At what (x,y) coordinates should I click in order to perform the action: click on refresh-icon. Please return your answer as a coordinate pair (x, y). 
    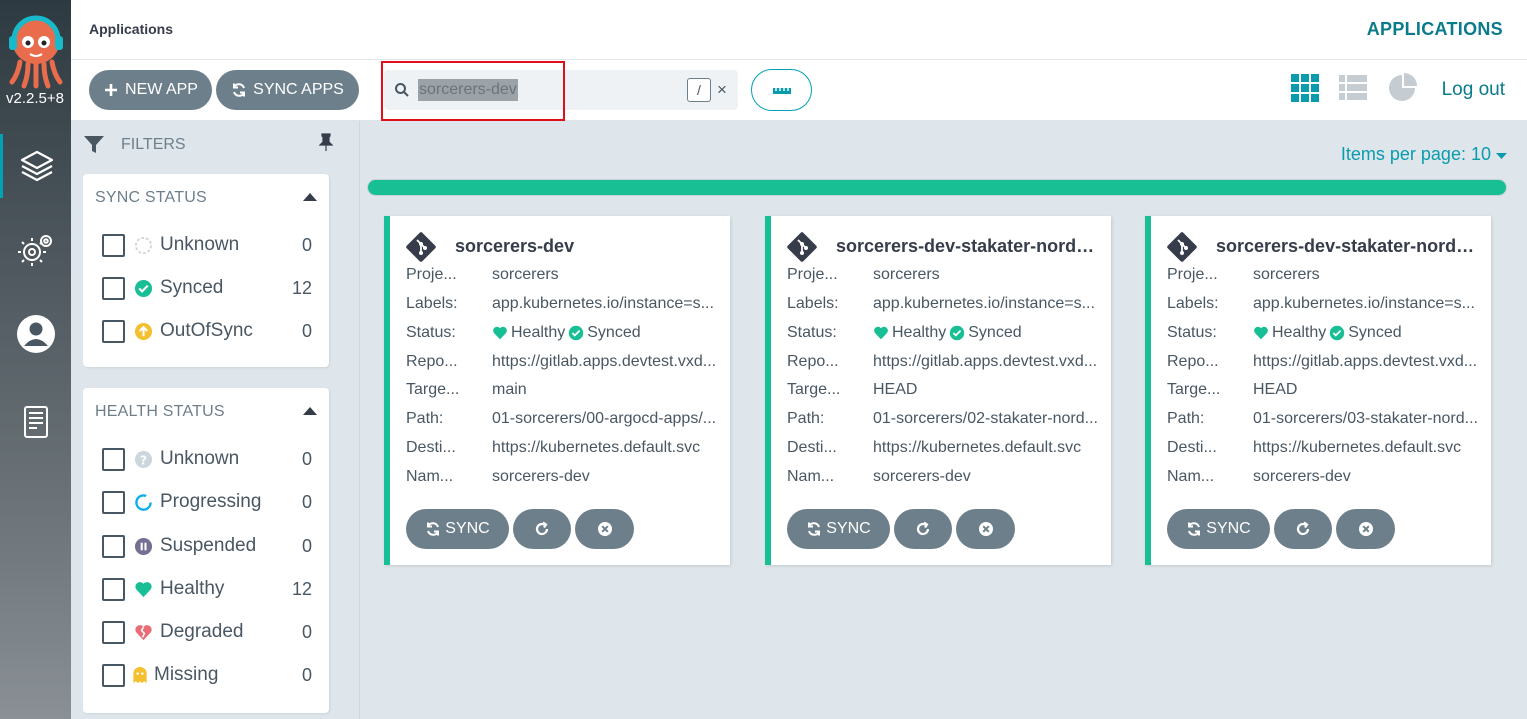
    Looking at the image, I should click on (542, 528).